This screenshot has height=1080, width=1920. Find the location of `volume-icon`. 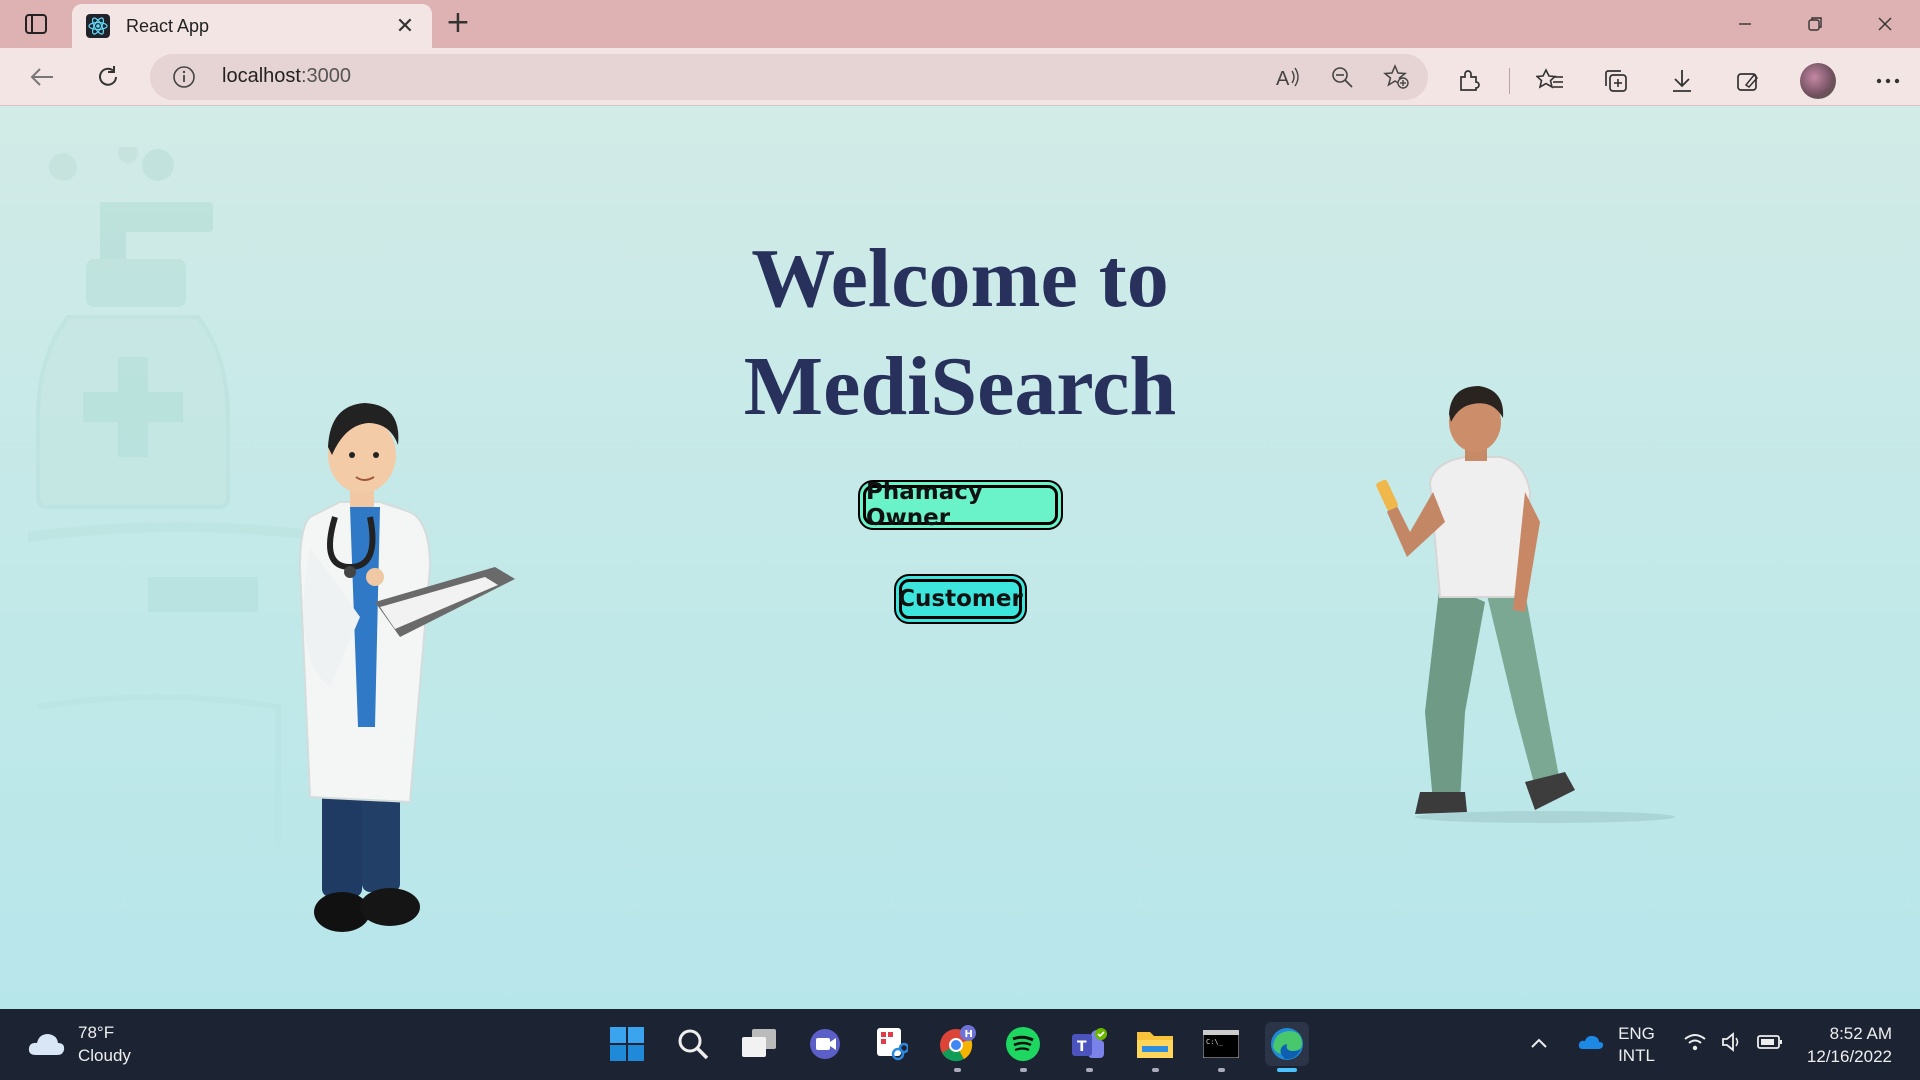

volume-icon is located at coordinates (1732, 1044).